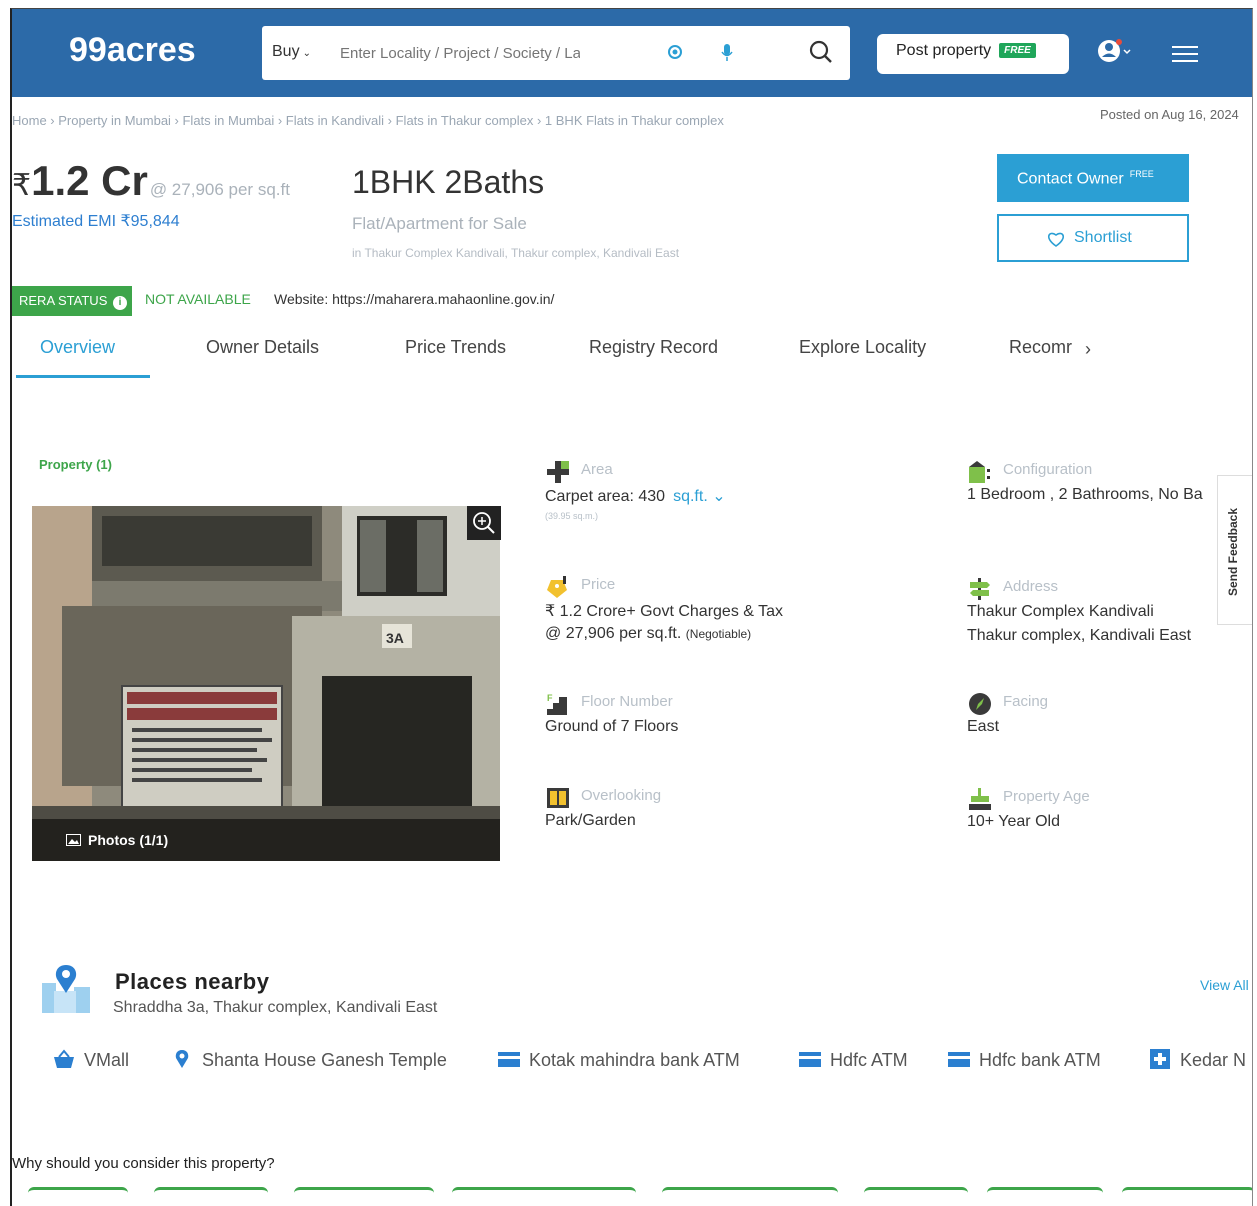  I want to click on chevron-right-icon: ›, so click(1088, 349).